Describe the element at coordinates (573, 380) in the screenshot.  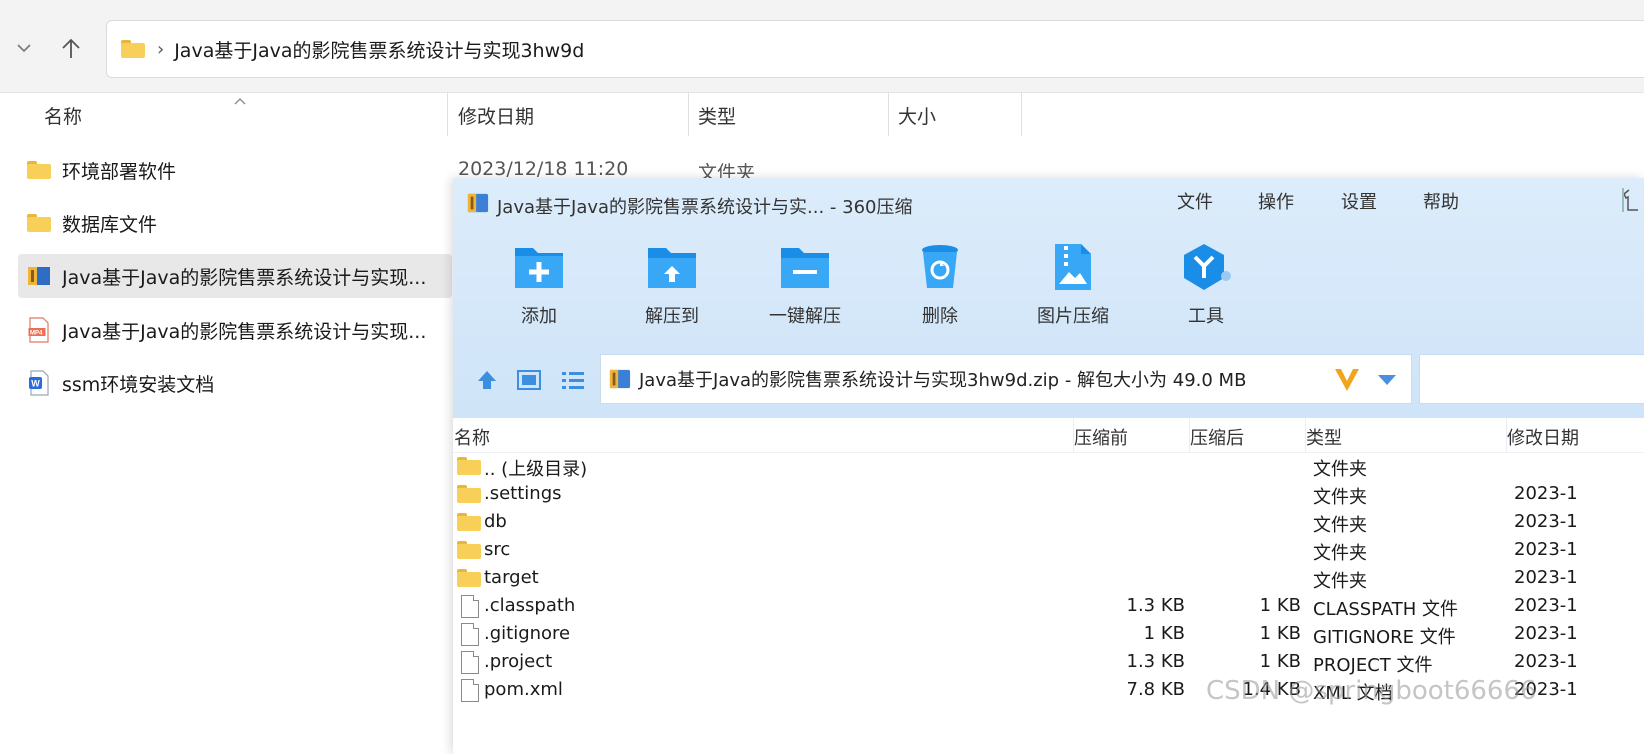
I see `list-view-icon` at that location.